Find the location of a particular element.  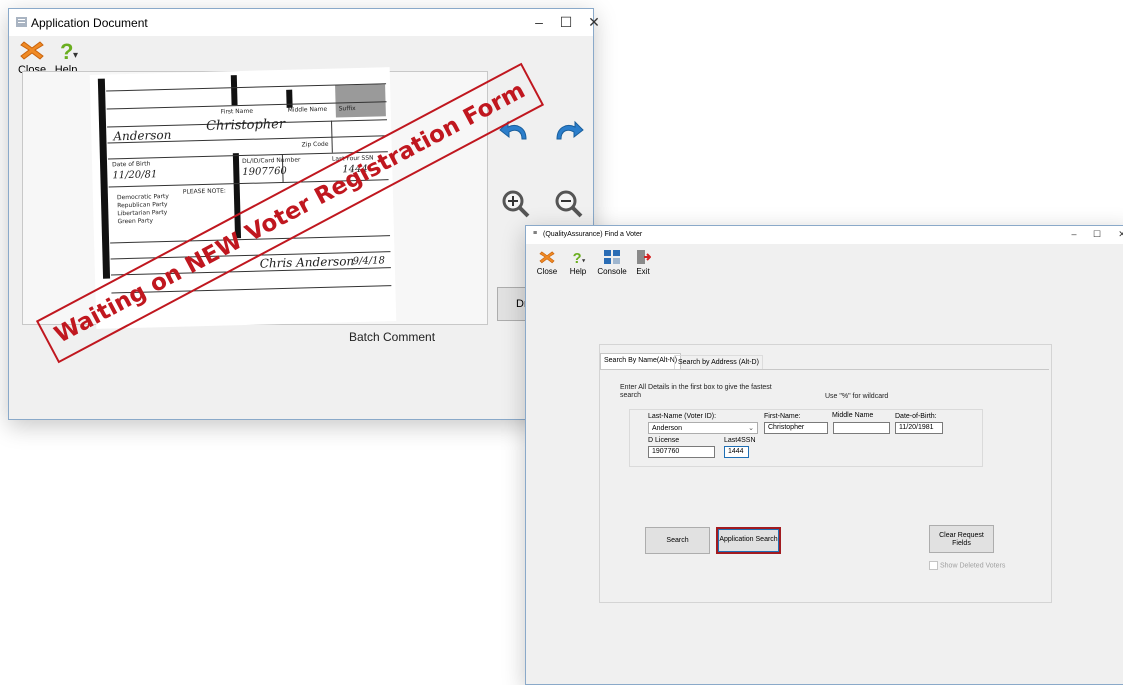

close-toolbar-button: Close is located at coordinates (547, 262).